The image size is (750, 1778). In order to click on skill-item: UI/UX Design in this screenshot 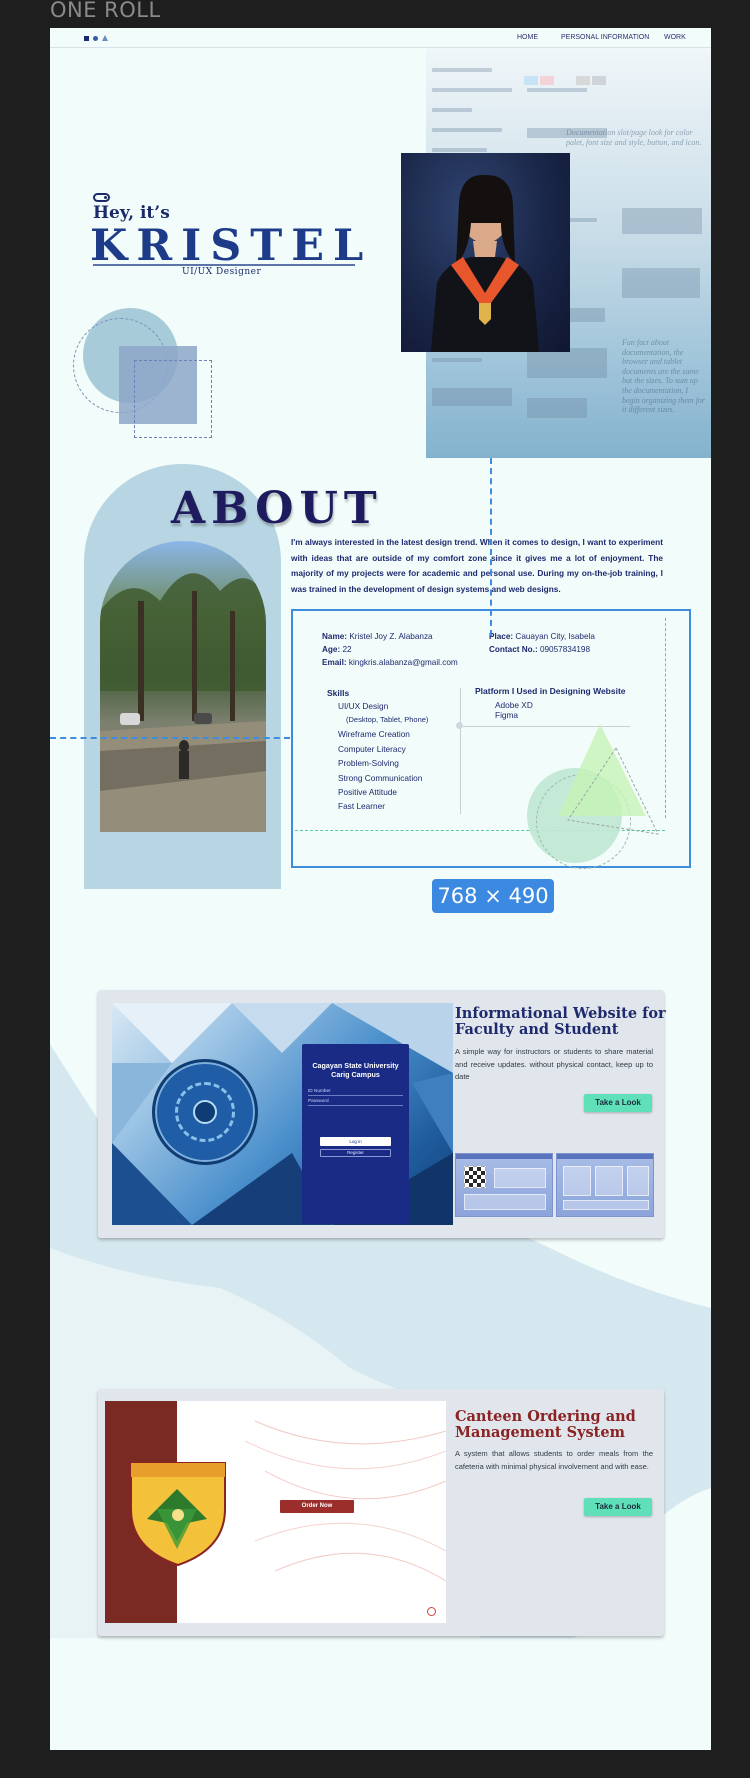, I will do `click(363, 706)`.